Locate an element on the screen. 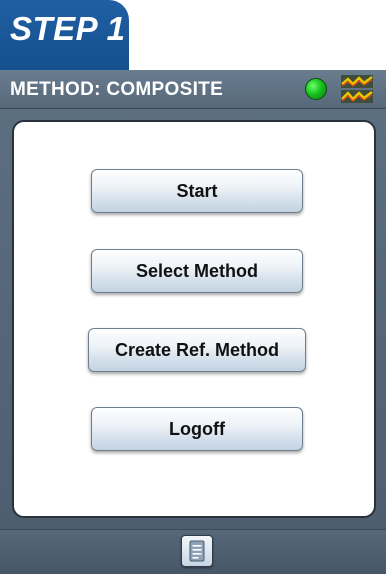  step-label: STEP 1 is located at coordinates (68, 28).